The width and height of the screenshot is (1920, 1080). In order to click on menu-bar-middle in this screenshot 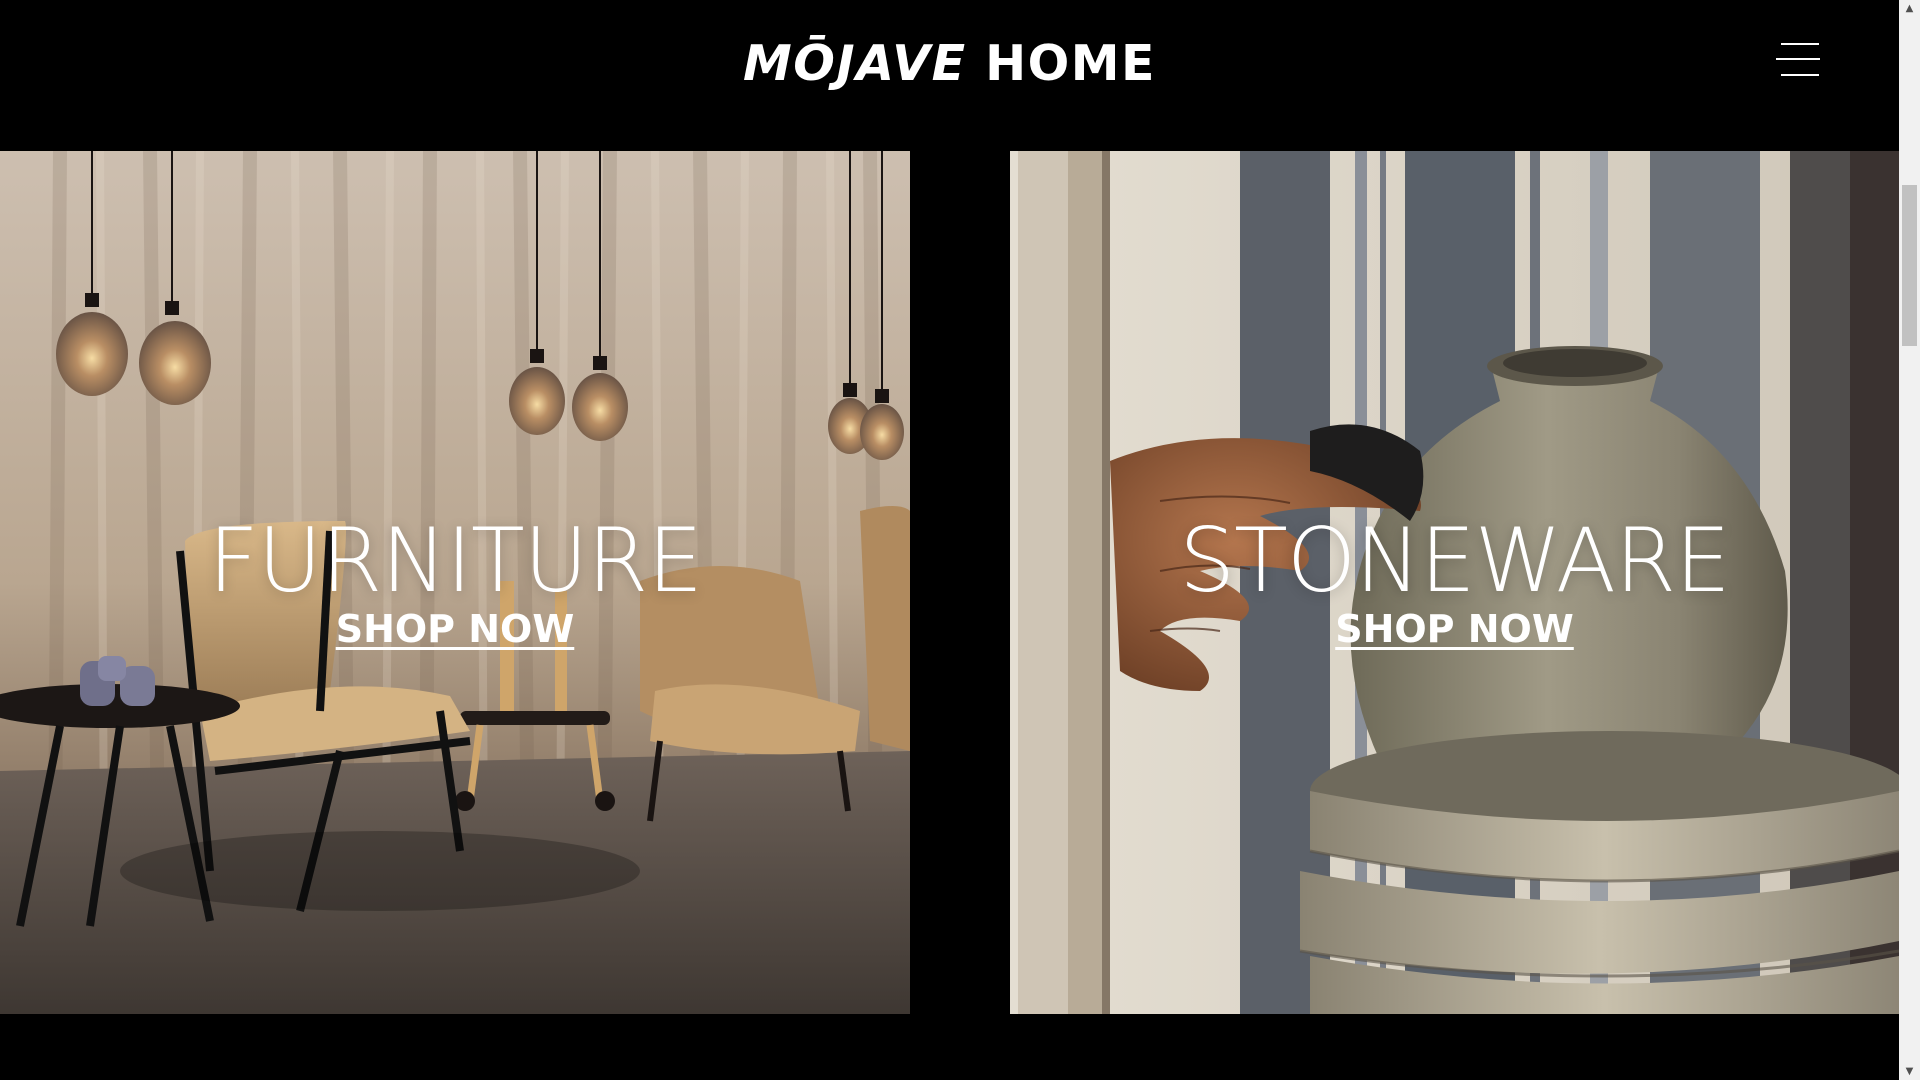, I will do `click(1798, 59)`.